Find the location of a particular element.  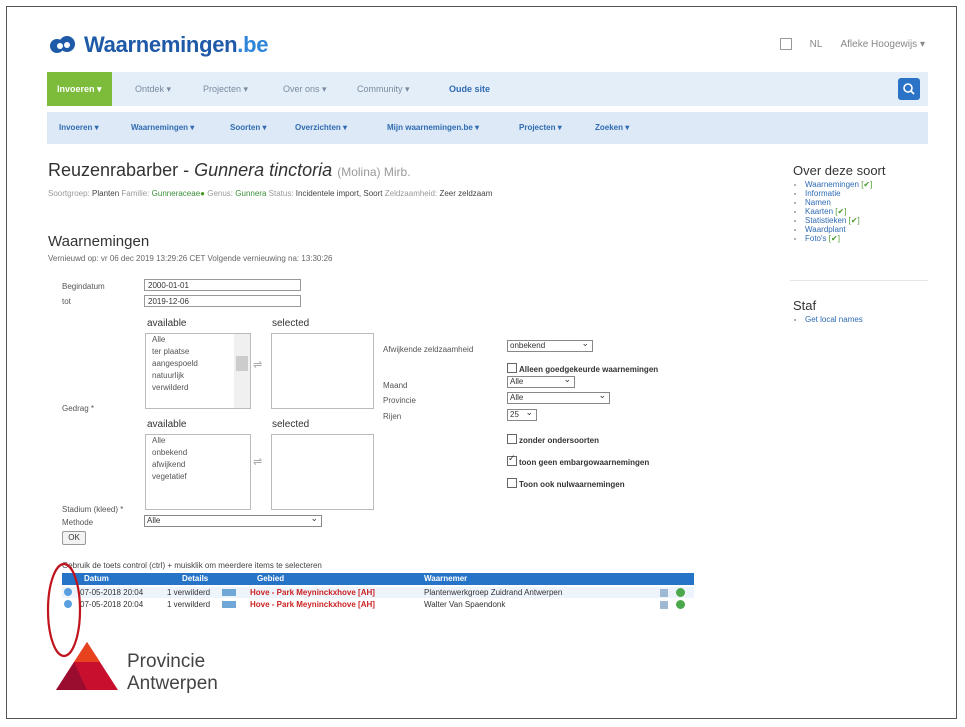

list-item: onbekend is located at coordinates (198, 453).